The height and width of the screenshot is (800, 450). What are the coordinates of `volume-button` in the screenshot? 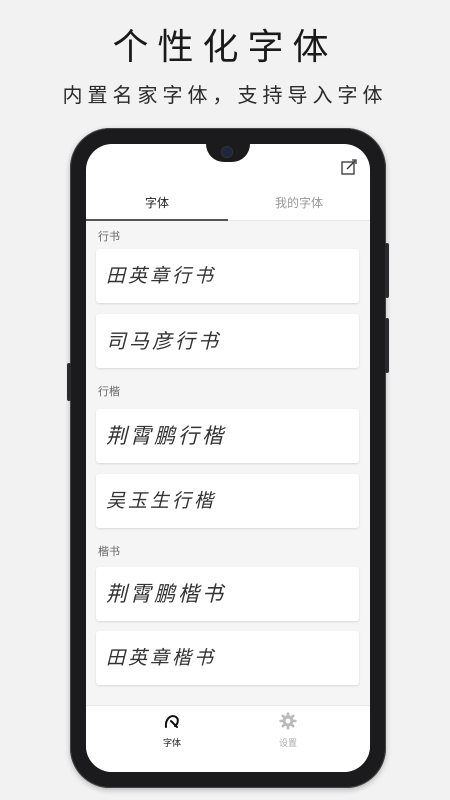 It's located at (69, 382).